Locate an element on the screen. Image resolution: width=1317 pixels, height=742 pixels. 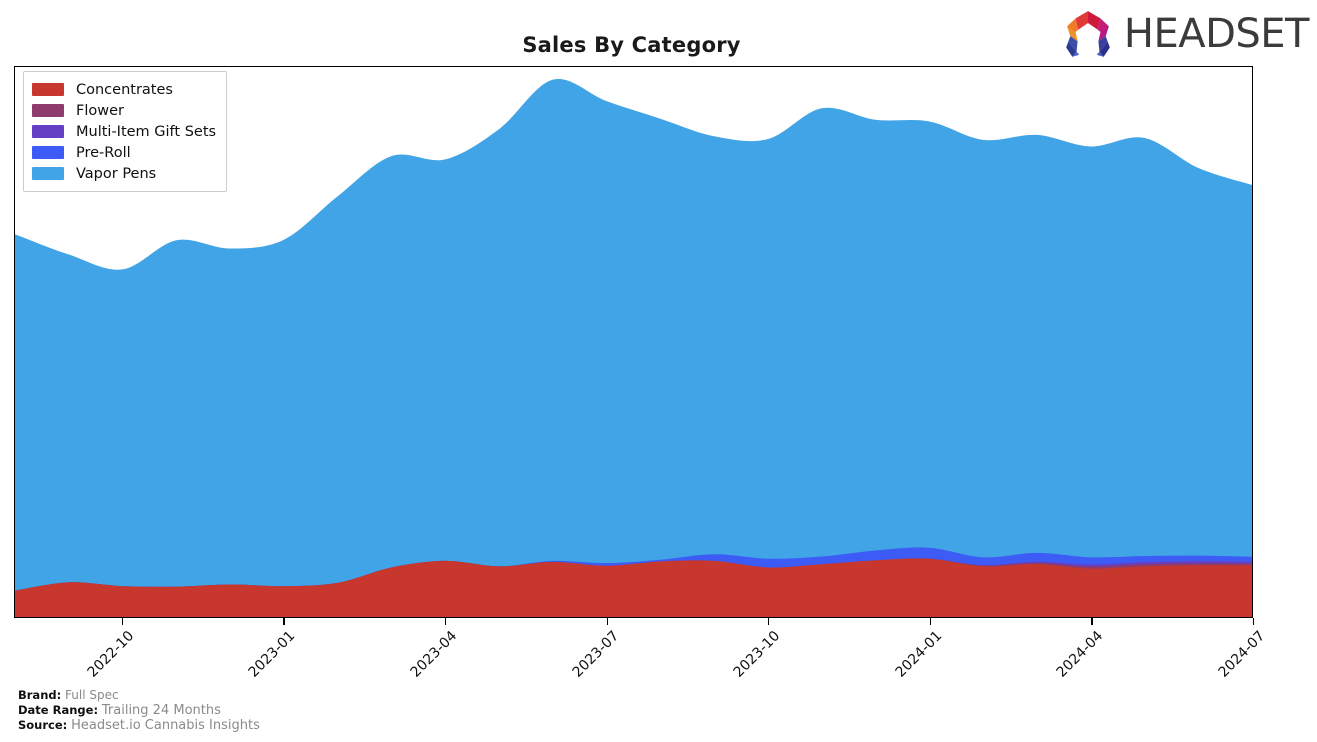
x-axis-tick-label: 2022-10 is located at coordinates (111, 654).